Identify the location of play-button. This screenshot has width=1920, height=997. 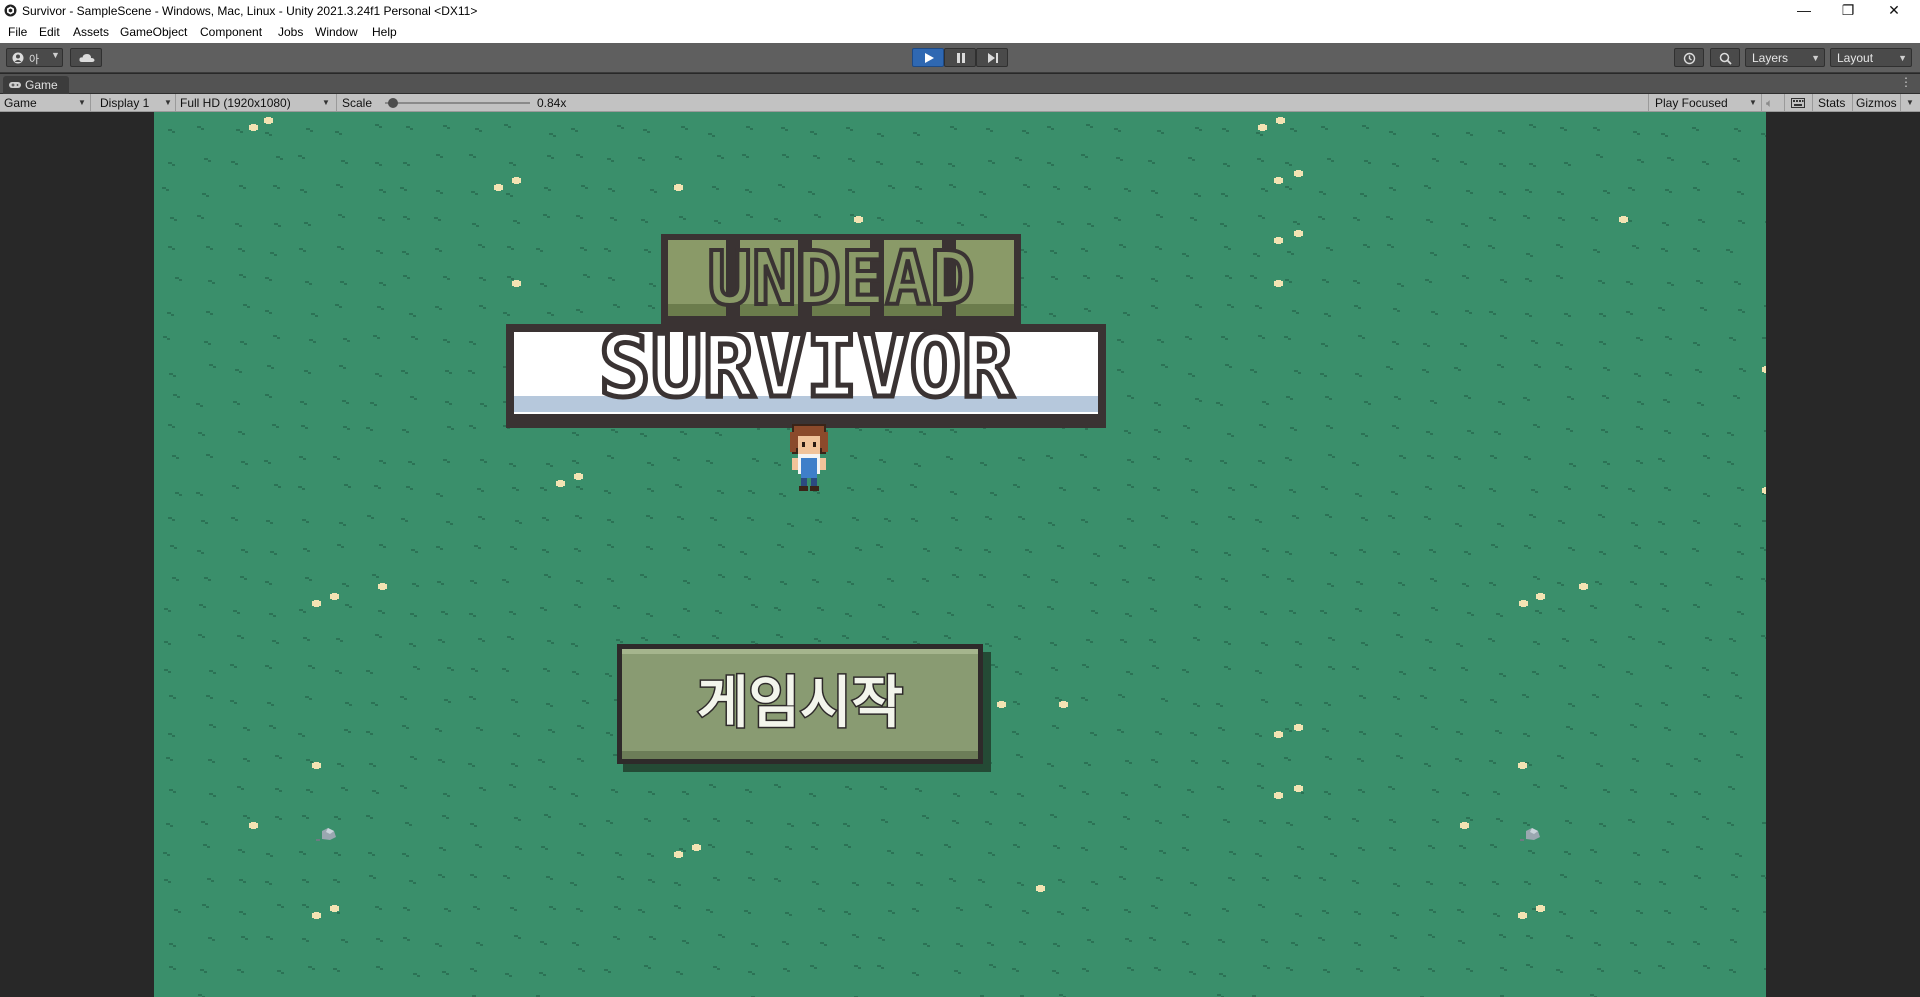
(928, 57).